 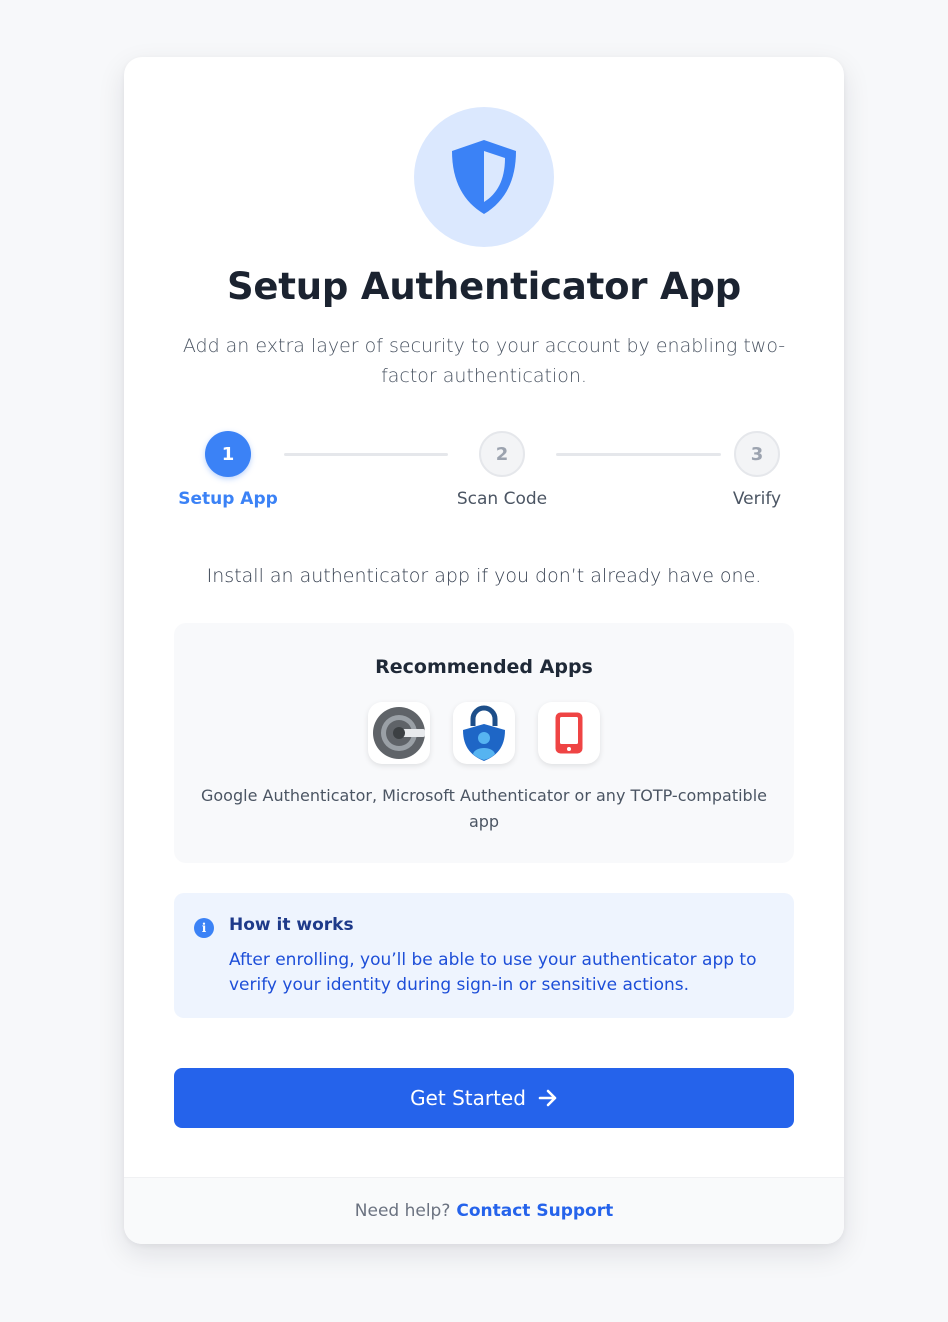 What do you see at coordinates (484, 667) in the screenshot?
I see `recommended-apps-heading: Recommended Apps` at bounding box center [484, 667].